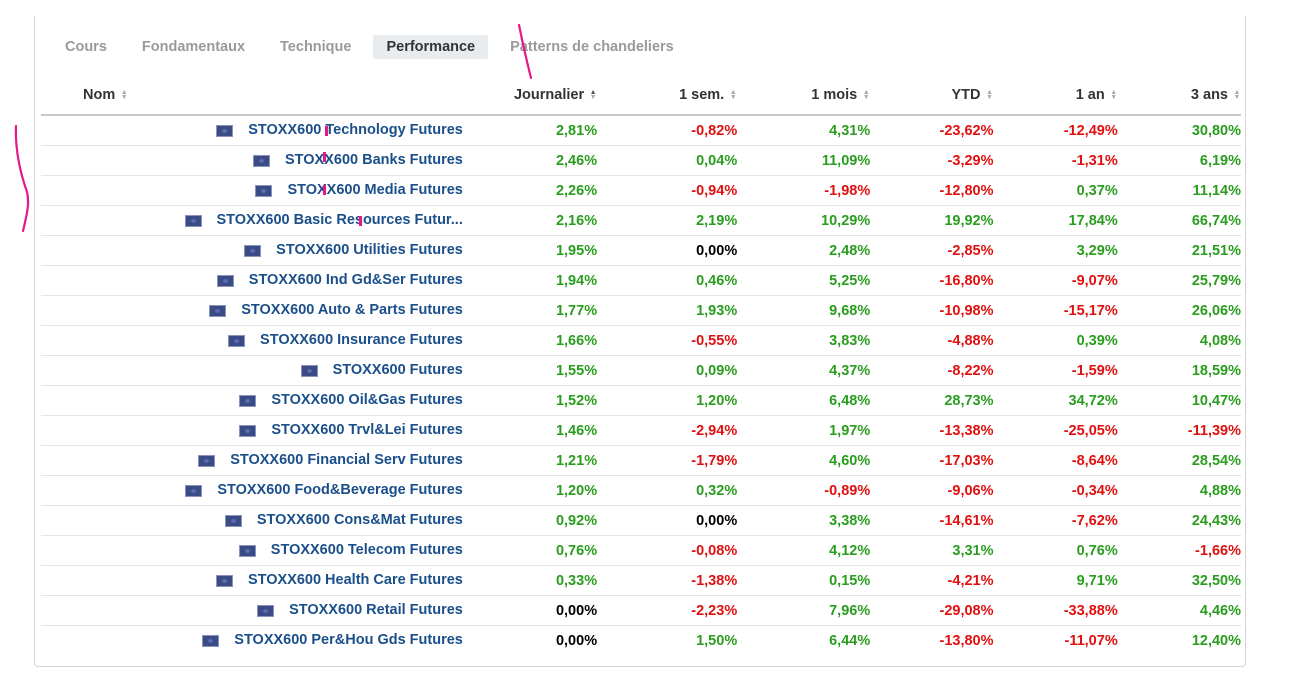 The image size is (1311, 686). What do you see at coordinates (1179, 190) in the screenshot?
I see `value-three-years: 11,14%` at bounding box center [1179, 190].